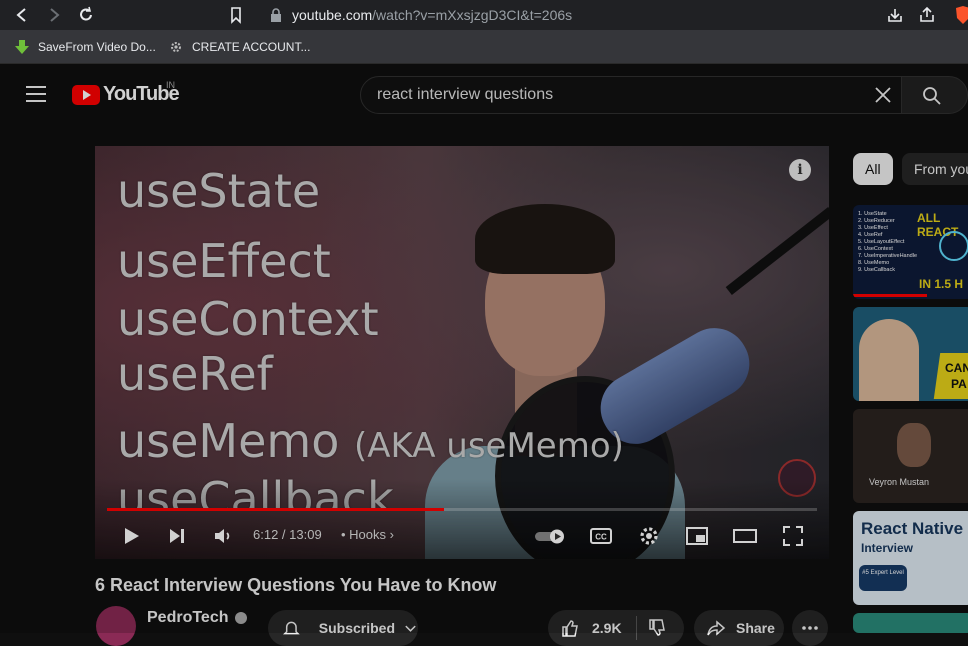 This screenshot has width=968, height=646. I want to click on overlay-line: useState, so click(219, 191).